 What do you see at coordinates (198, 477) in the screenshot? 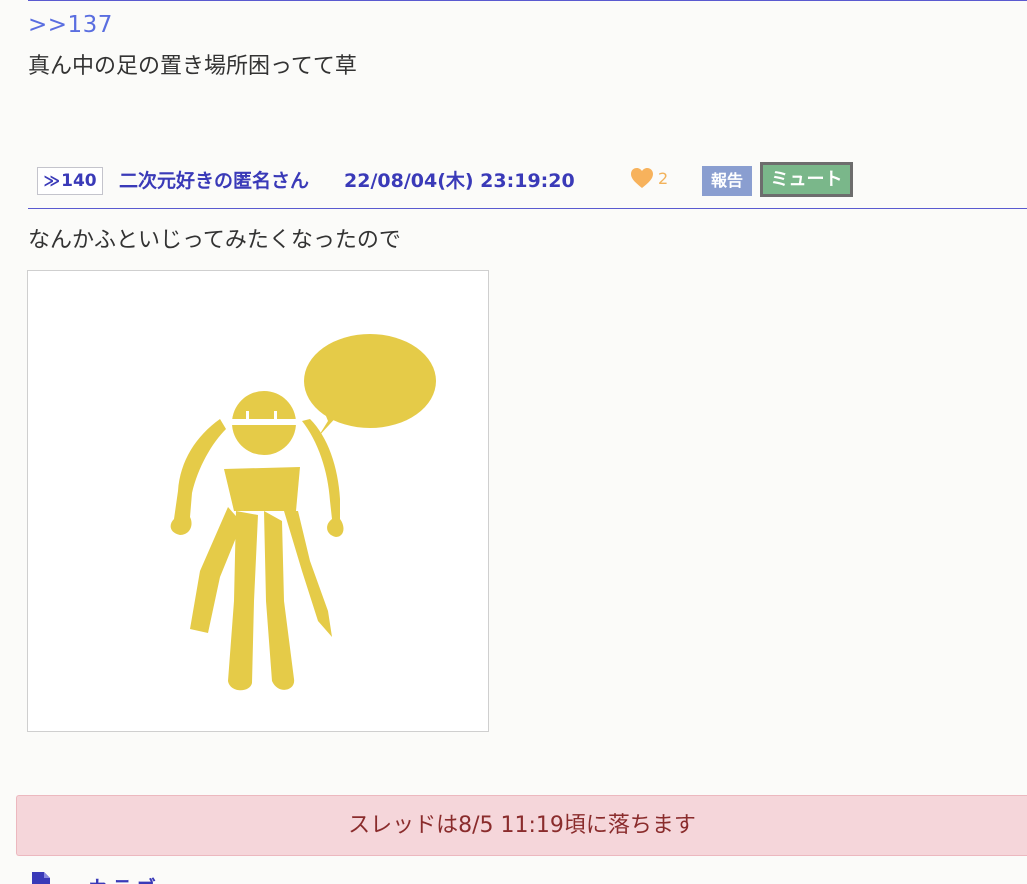
I see `figure-left-arm` at bounding box center [198, 477].